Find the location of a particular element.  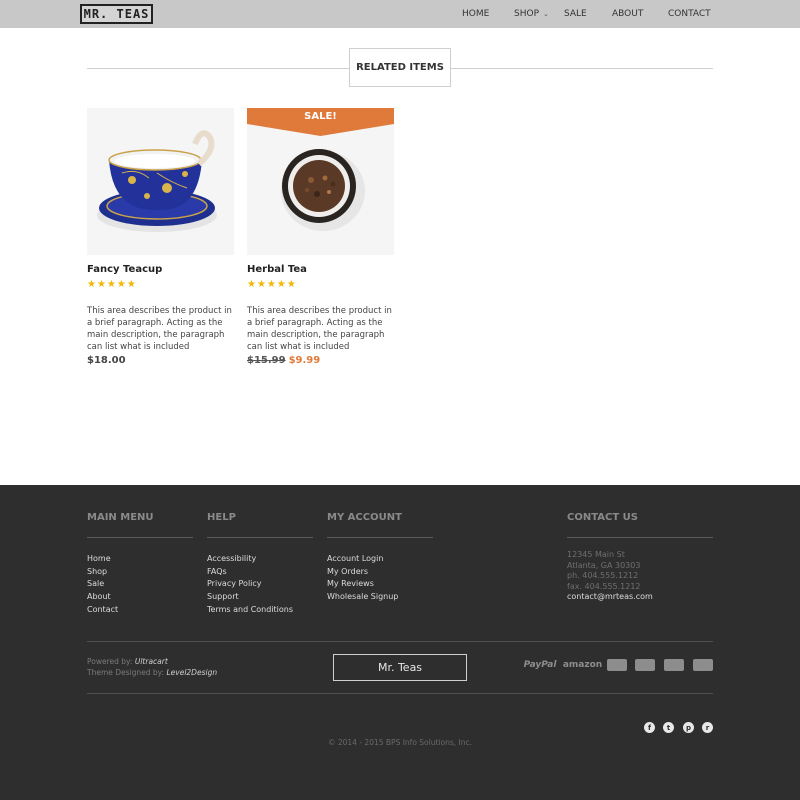

mastercard-icon is located at coordinates (645, 665).